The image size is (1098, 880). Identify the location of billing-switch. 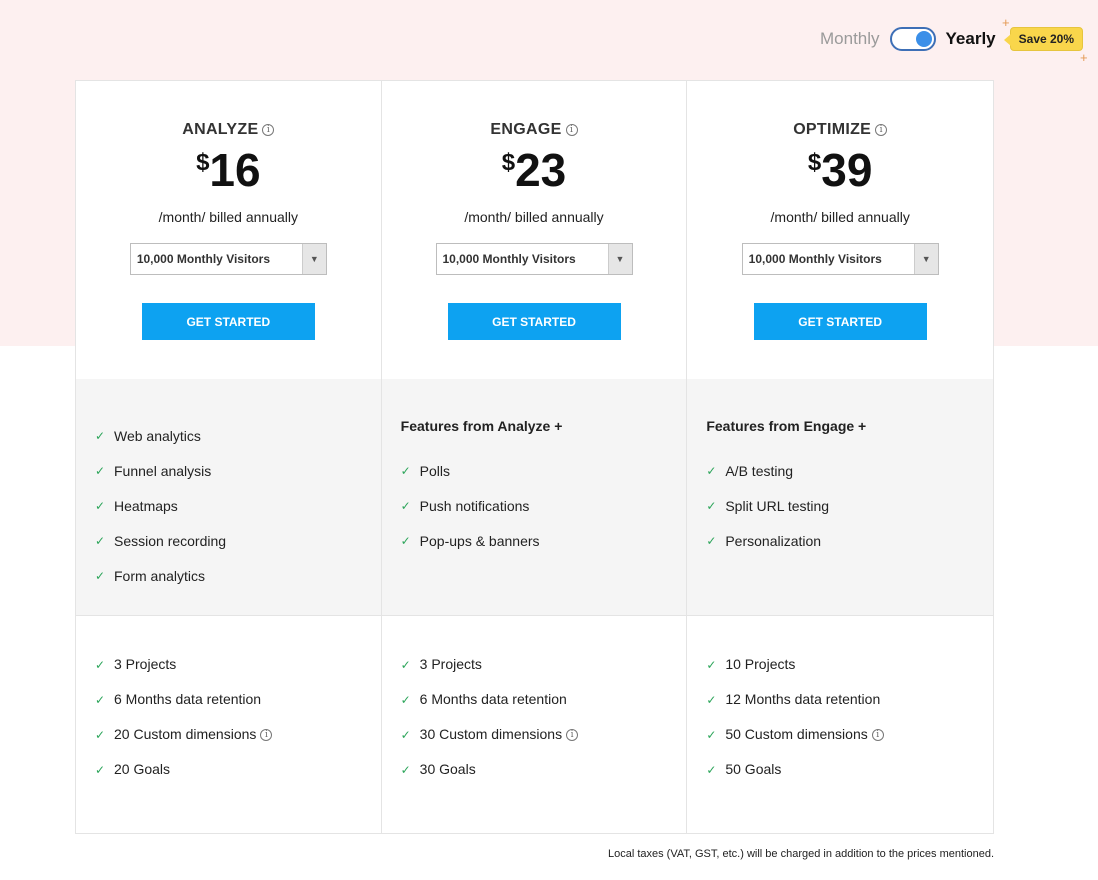
(912, 39).